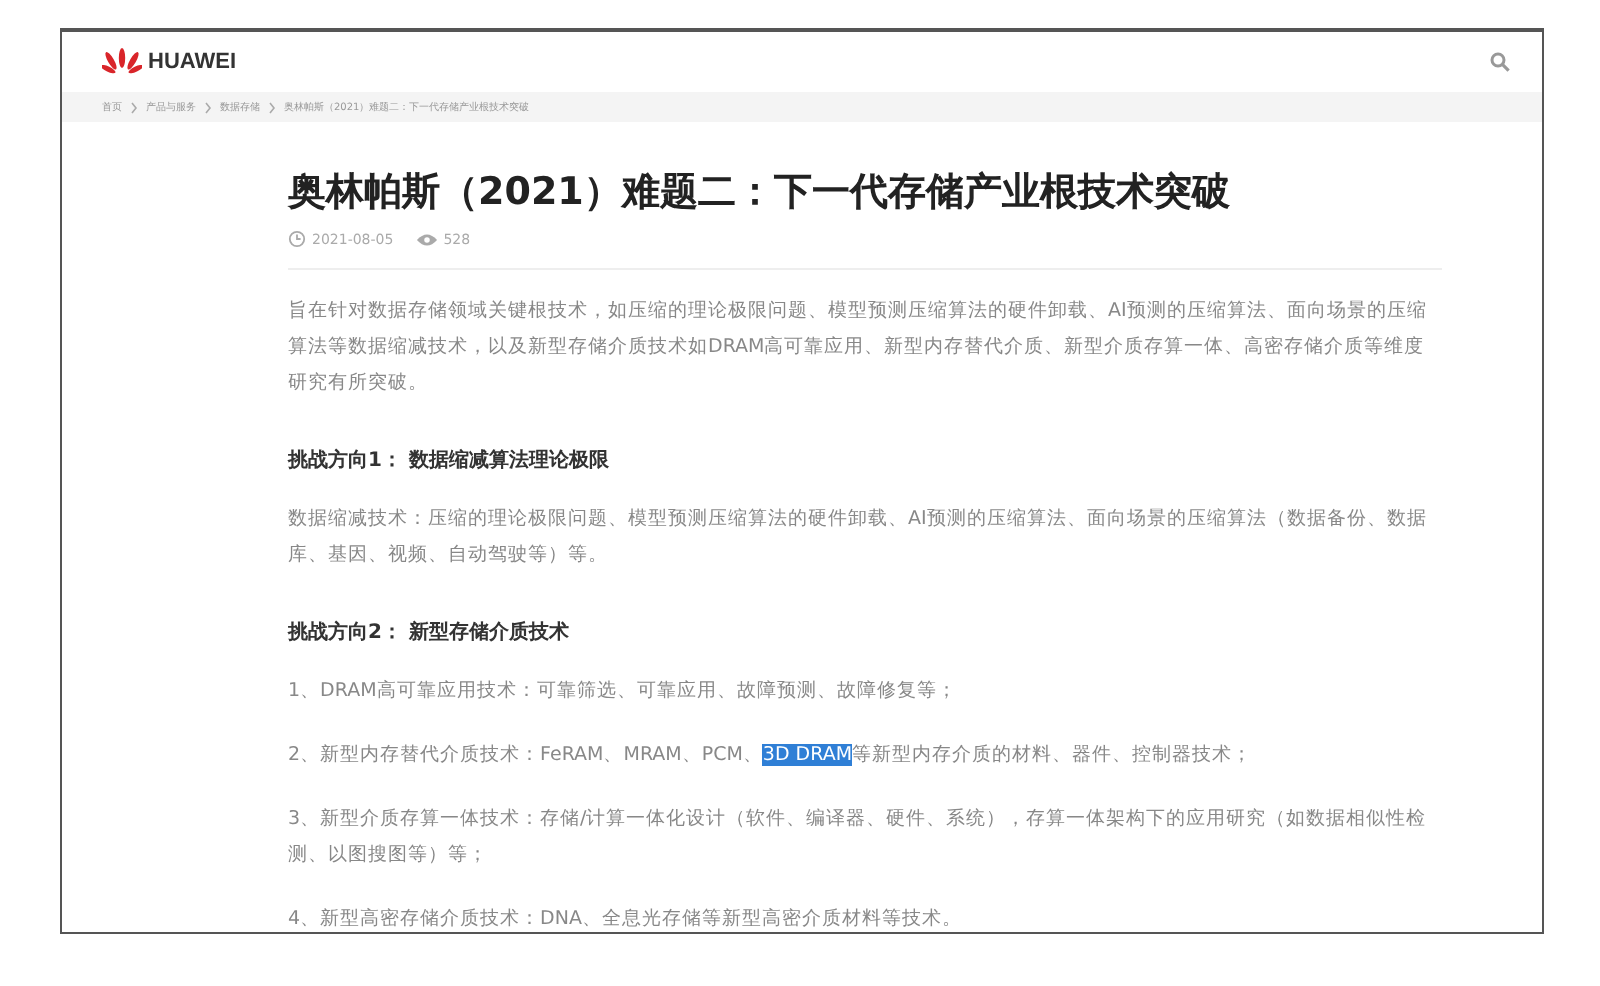  I want to click on intro-paragraph: 旨在针对数据存储领域关键根技术，如压缩的理论极限问题、模型预测压缩算法的硬件卸载、AI预测的压缩算法、面向场景的压缩算法等数据缩减技术，以及新型存储介质技术如DRAM高可靠应用、新型内存替代介质、新型介质存算一体、高密存储介质等维度研究有所突破。, so click(858, 348).